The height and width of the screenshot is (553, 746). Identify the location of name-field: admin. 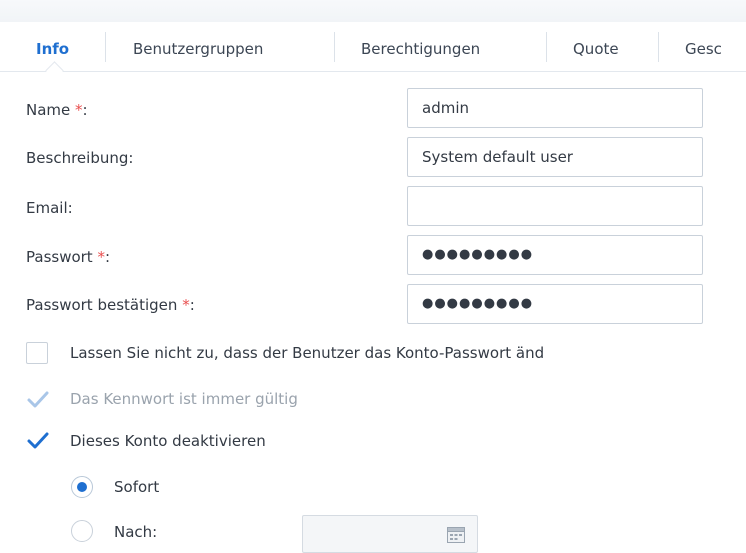
(555, 108).